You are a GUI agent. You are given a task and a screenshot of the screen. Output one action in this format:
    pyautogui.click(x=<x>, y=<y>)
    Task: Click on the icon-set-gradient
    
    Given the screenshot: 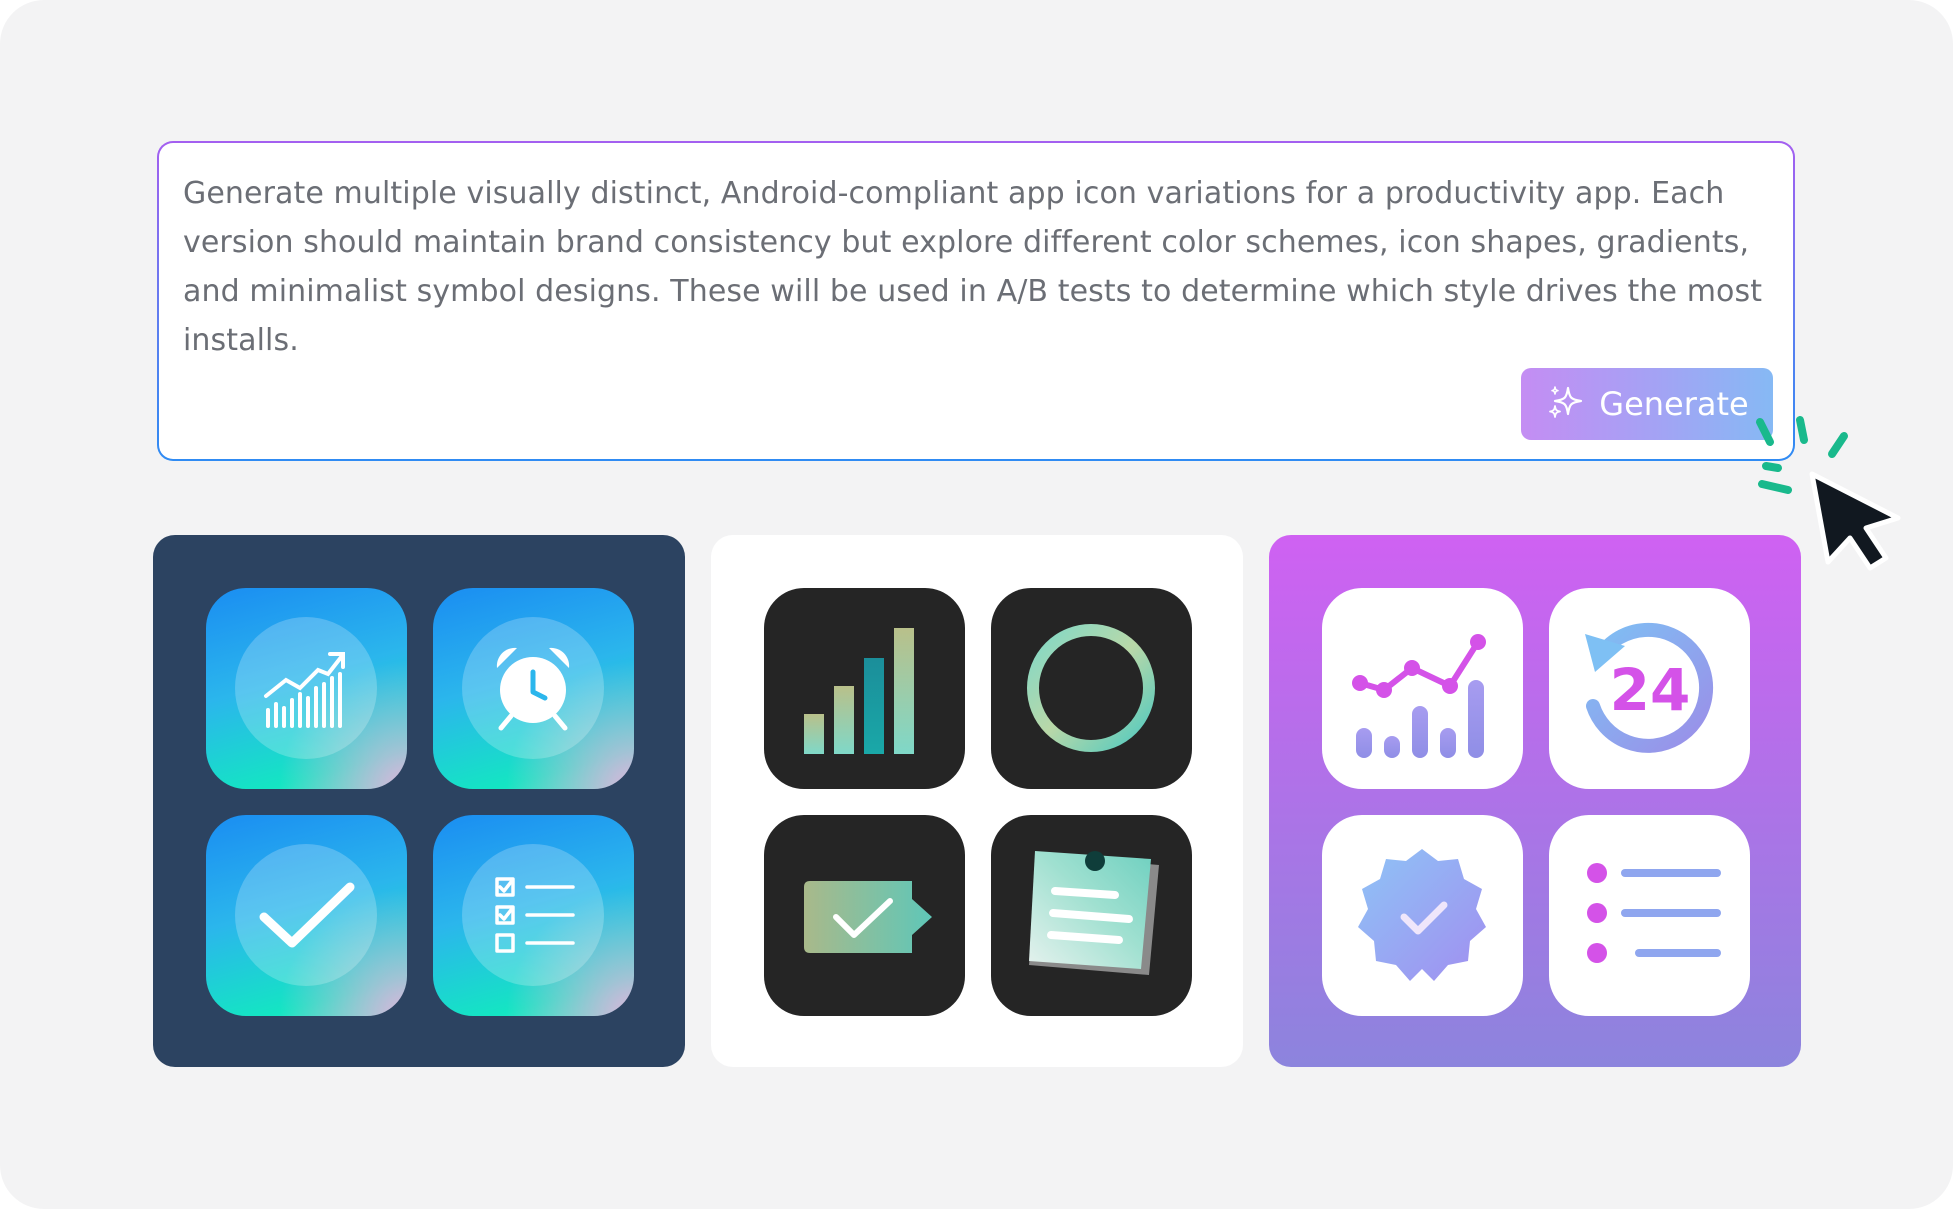 What is the action you would take?
    pyautogui.click(x=419, y=801)
    